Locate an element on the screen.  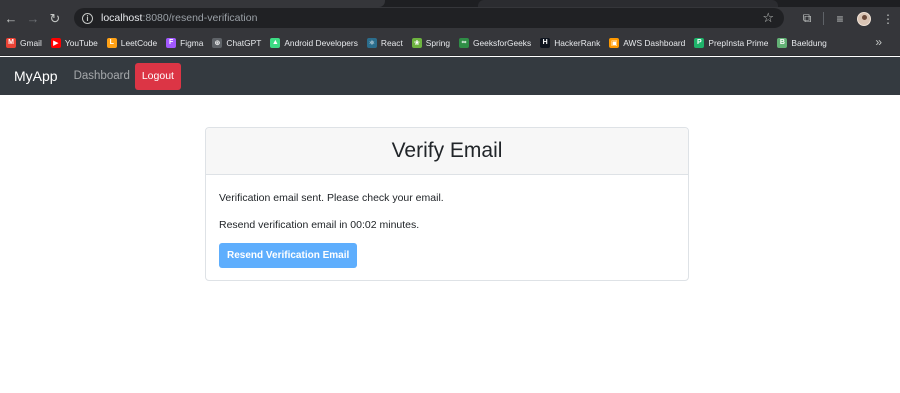
bookmark-item: M Gmail is located at coordinates (25, 43).